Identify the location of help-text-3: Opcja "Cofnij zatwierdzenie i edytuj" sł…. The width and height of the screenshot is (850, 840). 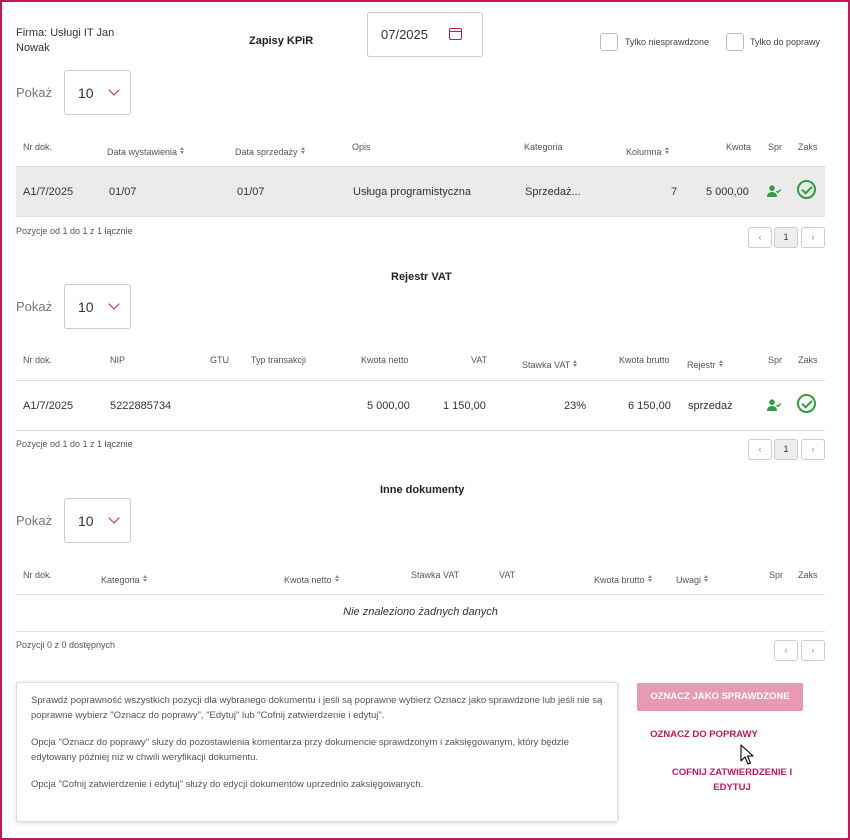
(227, 784).